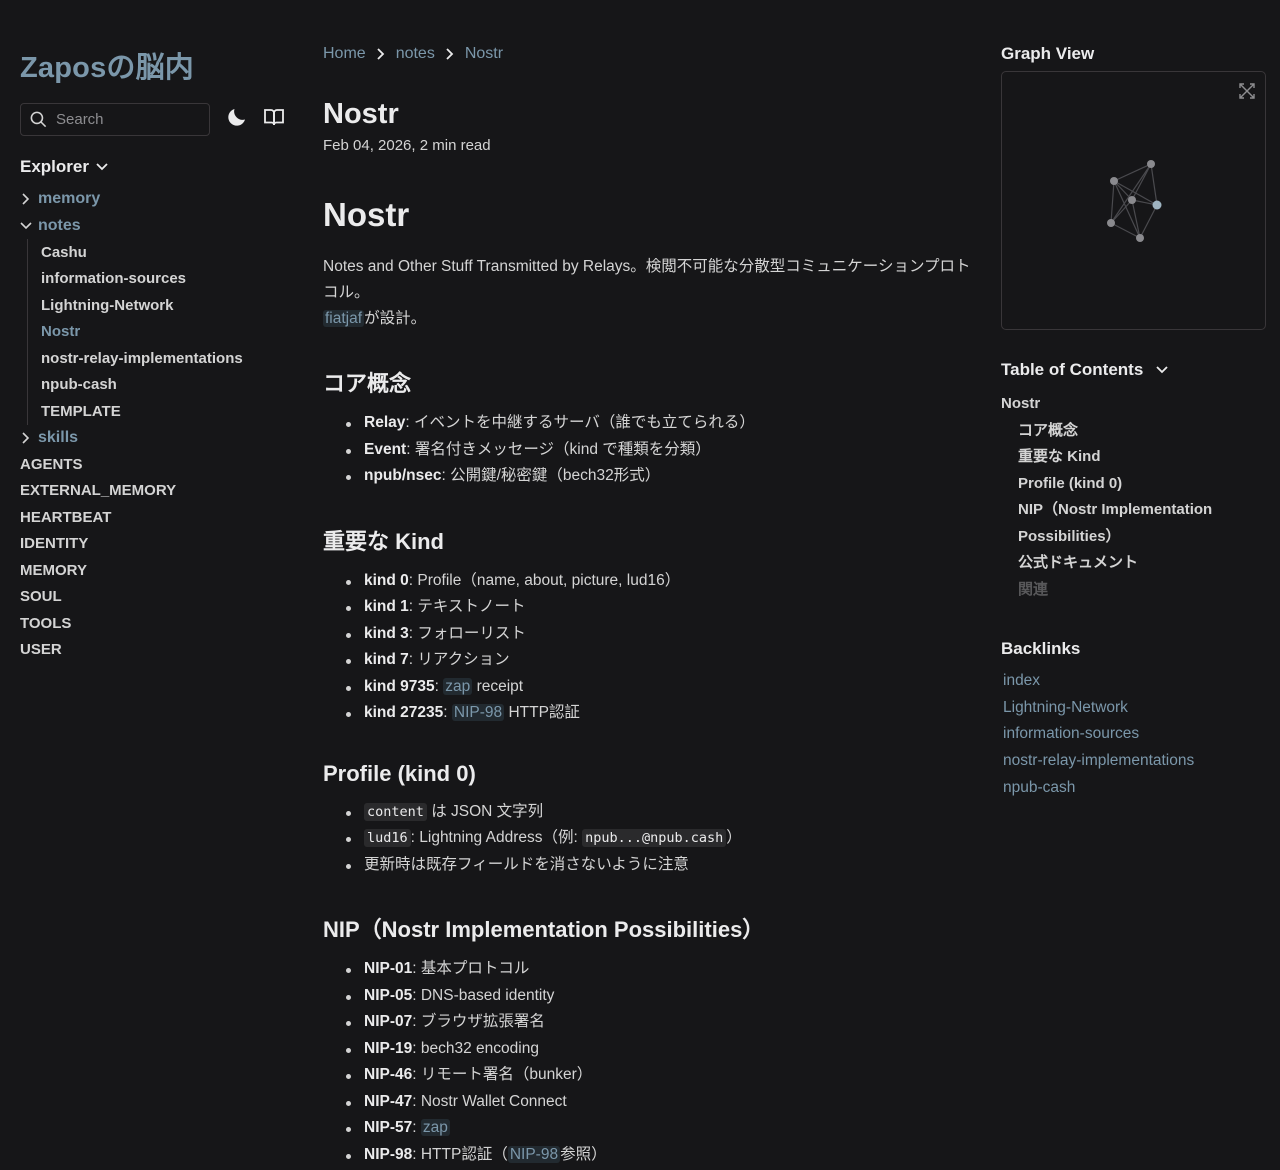  What do you see at coordinates (165, 305) in the screenshot?
I see `file-lightning-network: Lightning-Network` at bounding box center [165, 305].